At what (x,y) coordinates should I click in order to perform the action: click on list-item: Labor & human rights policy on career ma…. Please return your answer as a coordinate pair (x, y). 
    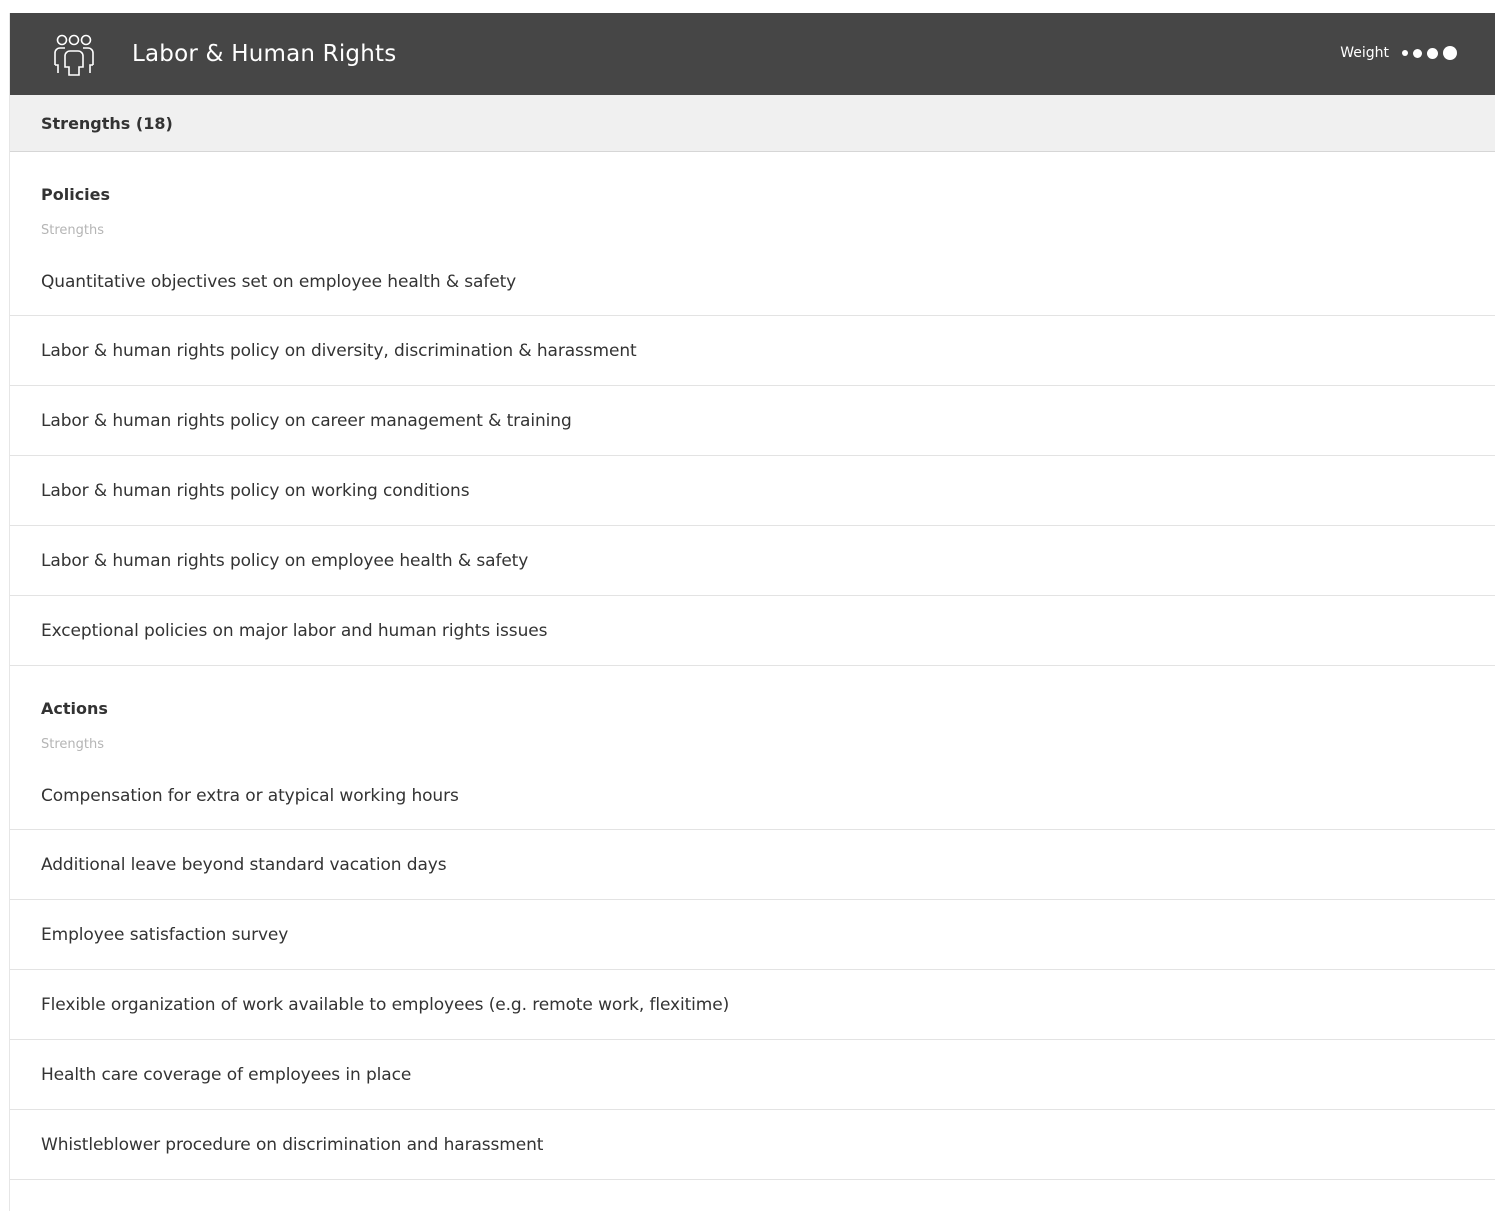
    Looking at the image, I should click on (752, 421).